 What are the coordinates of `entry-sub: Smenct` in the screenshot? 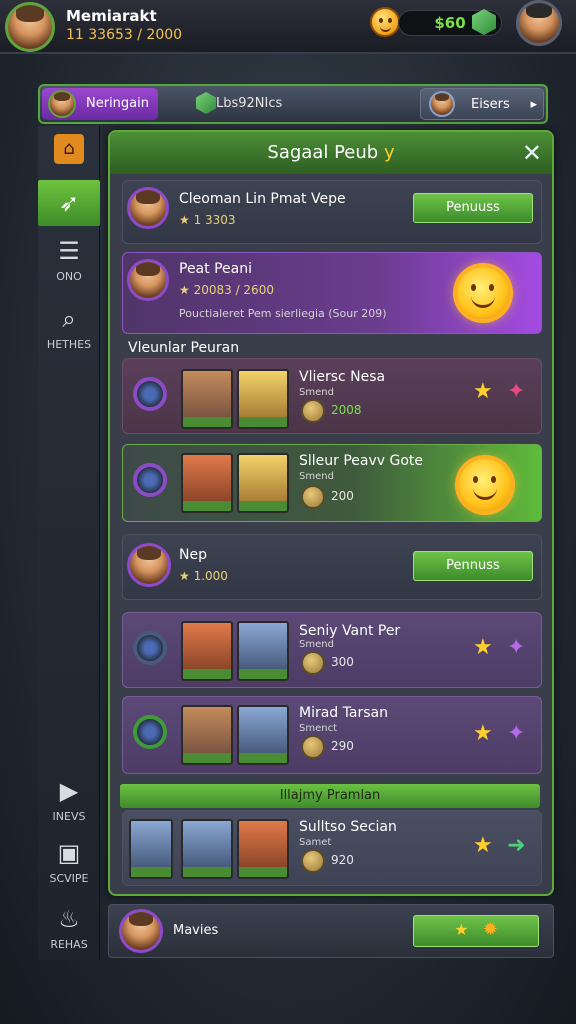 It's located at (318, 728).